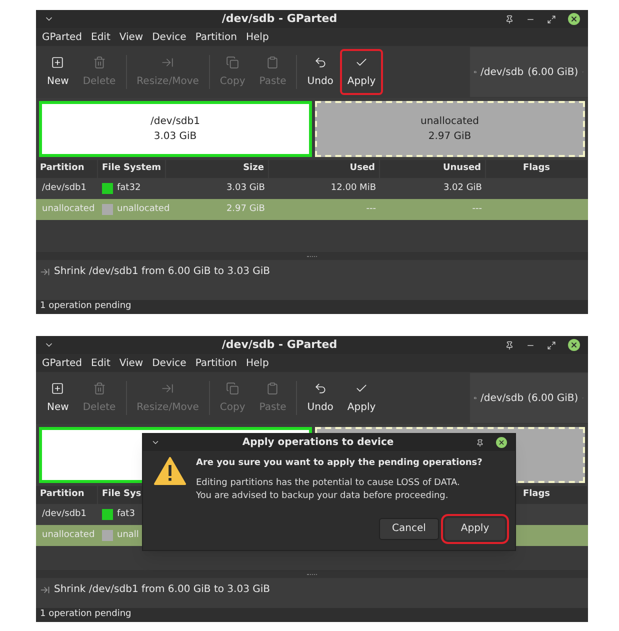 Image resolution: width=619 pixels, height=631 pixels. Describe the element at coordinates (245, 209) in the screenshot. I see `table-cell-text: 2.97 GiB` at that location.